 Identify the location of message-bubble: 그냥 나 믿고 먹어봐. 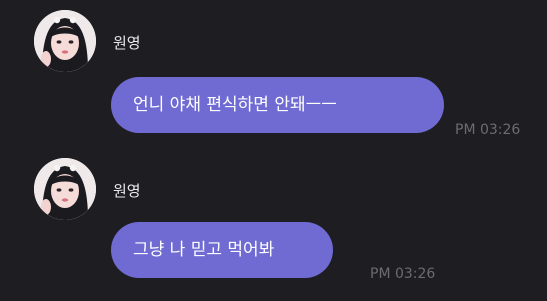
(222, 250).